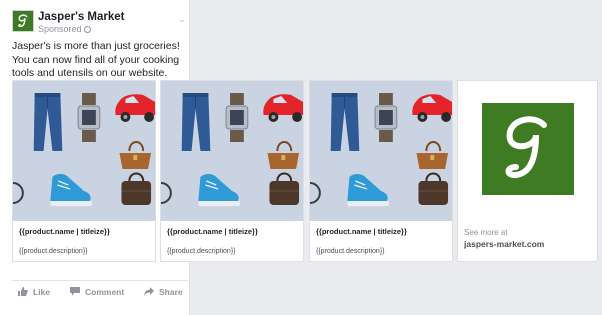 Image resolution: width=602 pixels, height=315 pixels. I want to click on share-icon, so click(149, 291).